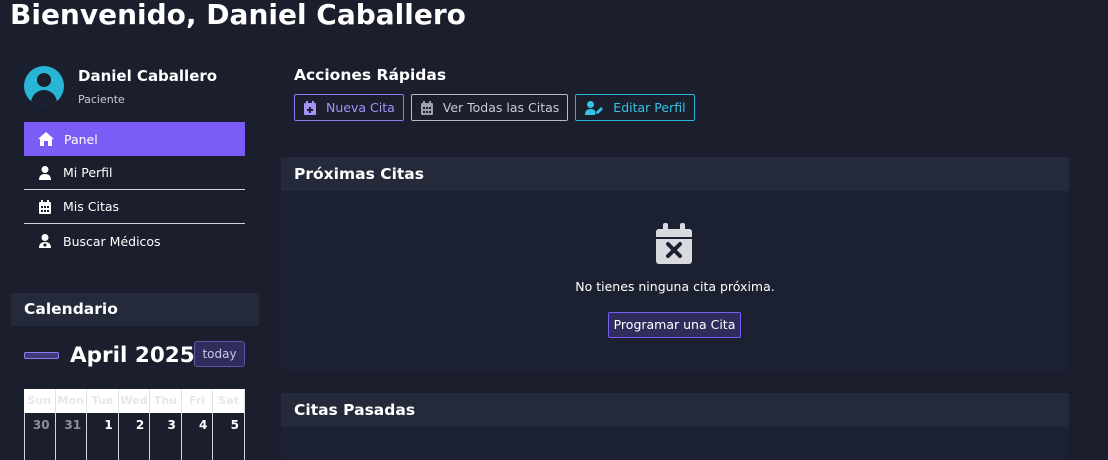 The width and height of the screenshot is (1108, 460). I want to click on page-title: Bienvenido, Daniel Caballero, so click(238, 15).